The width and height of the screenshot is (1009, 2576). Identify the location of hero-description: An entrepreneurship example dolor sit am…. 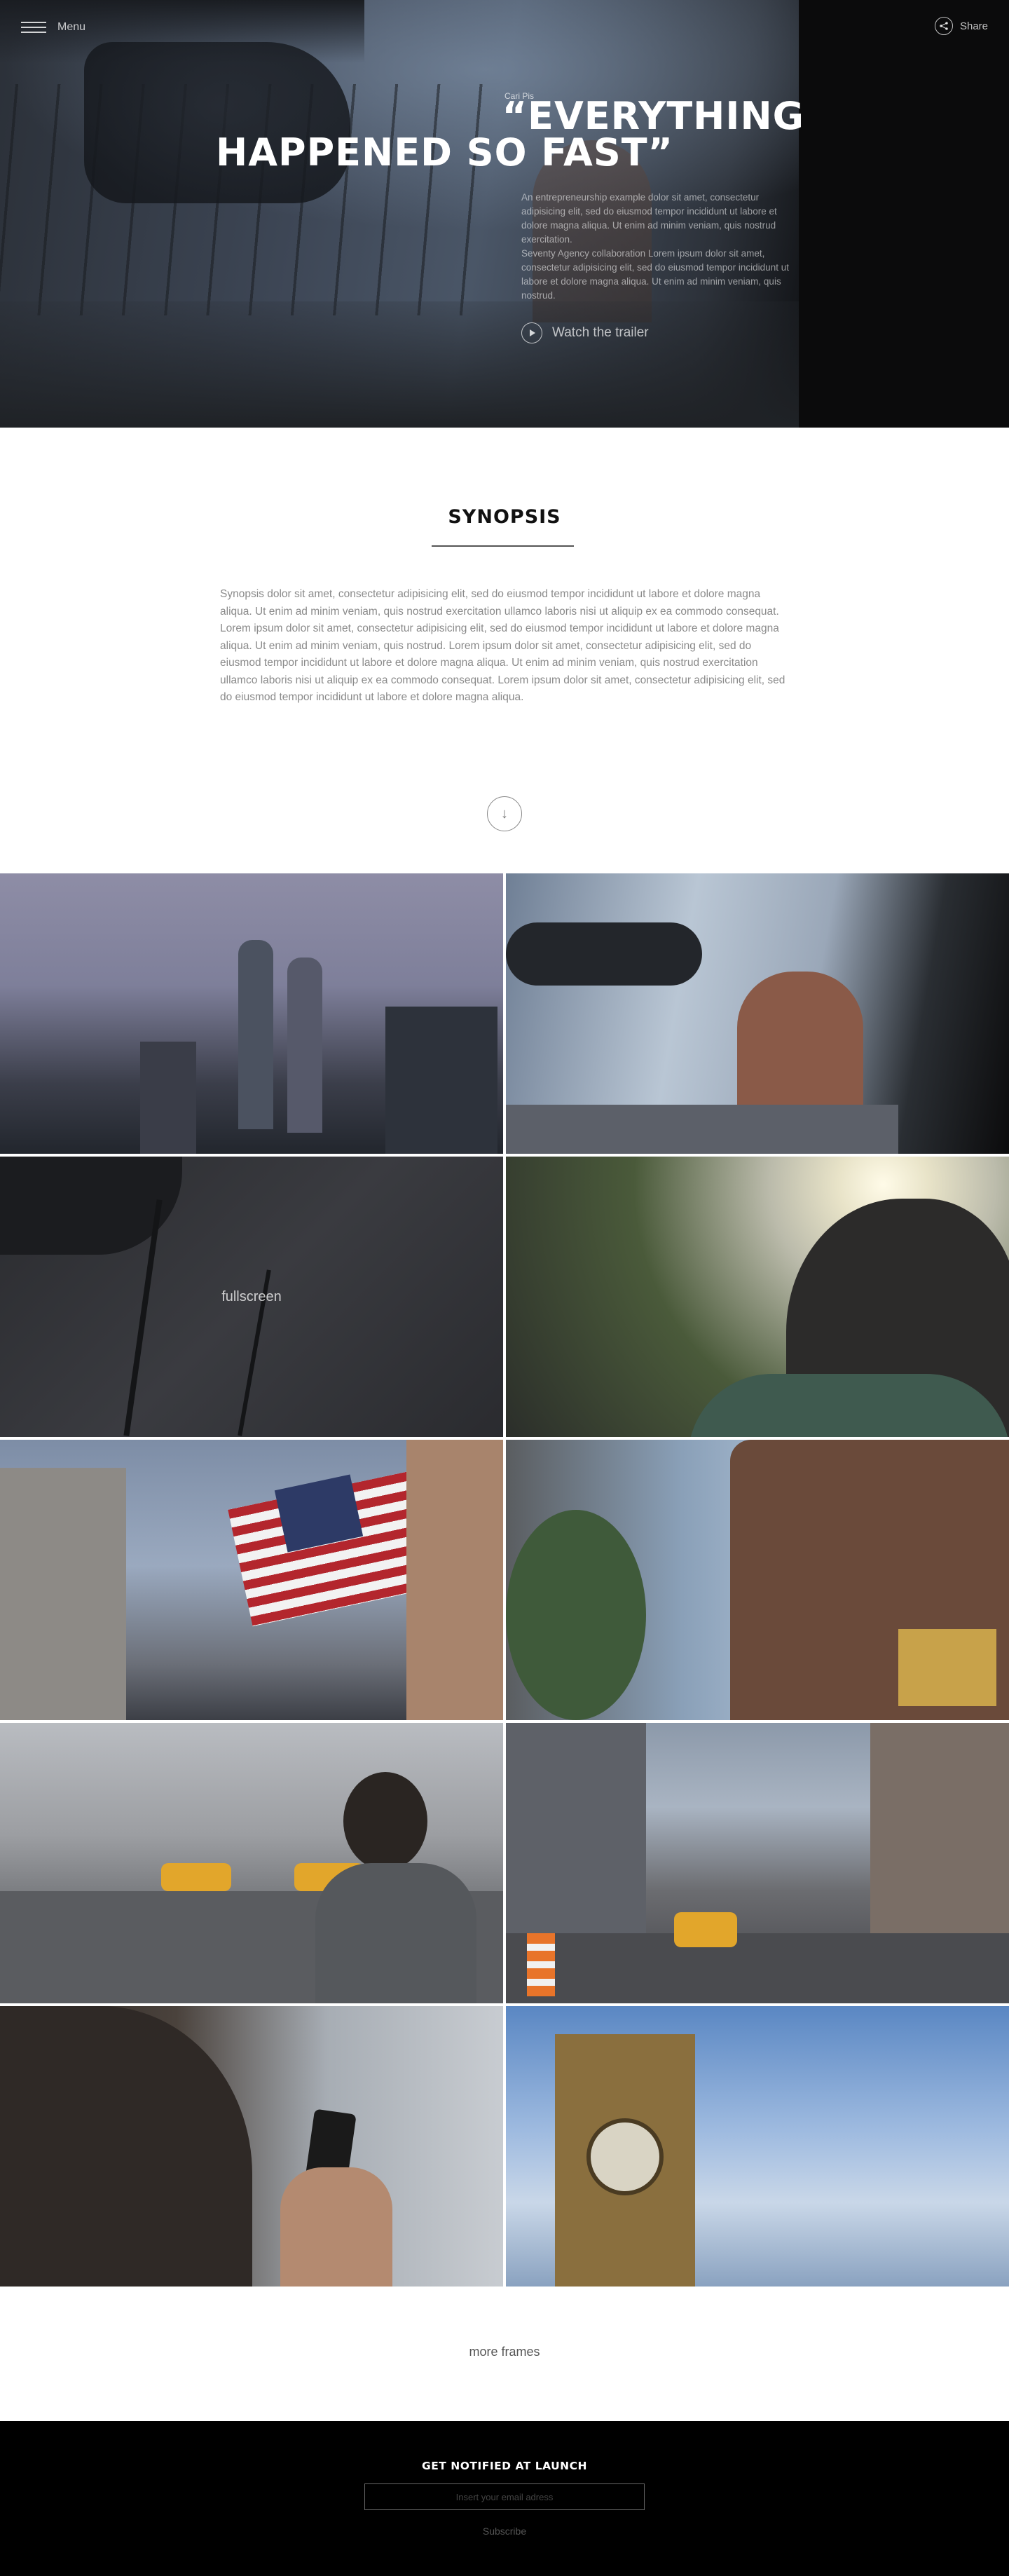
(655, 247).